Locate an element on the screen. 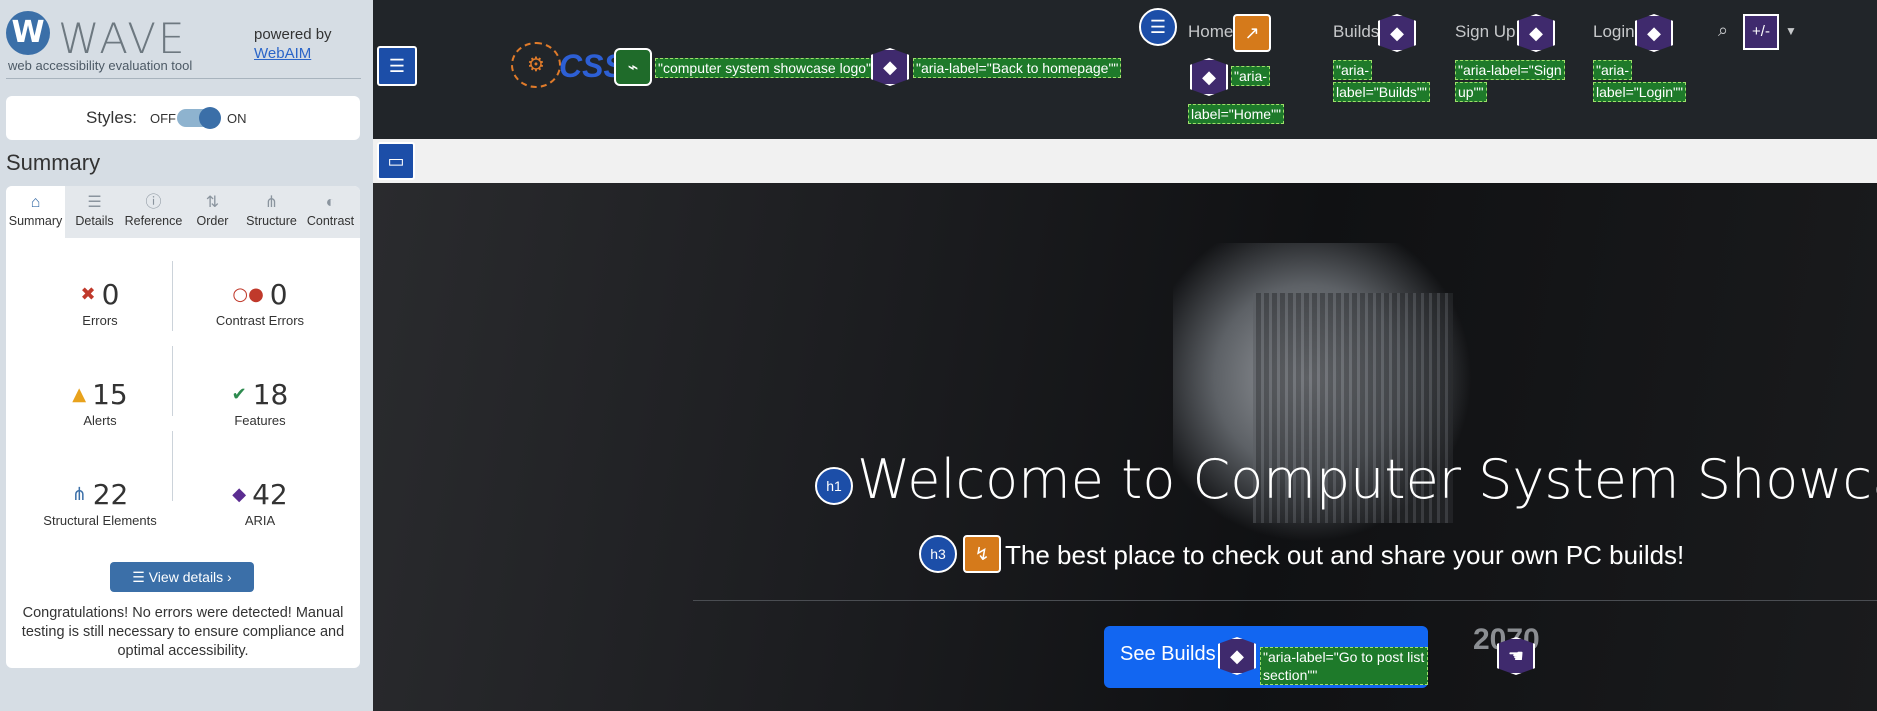 The image size is (1877, 711). alerts-label: Alerts is located at coordinates (100, 420).